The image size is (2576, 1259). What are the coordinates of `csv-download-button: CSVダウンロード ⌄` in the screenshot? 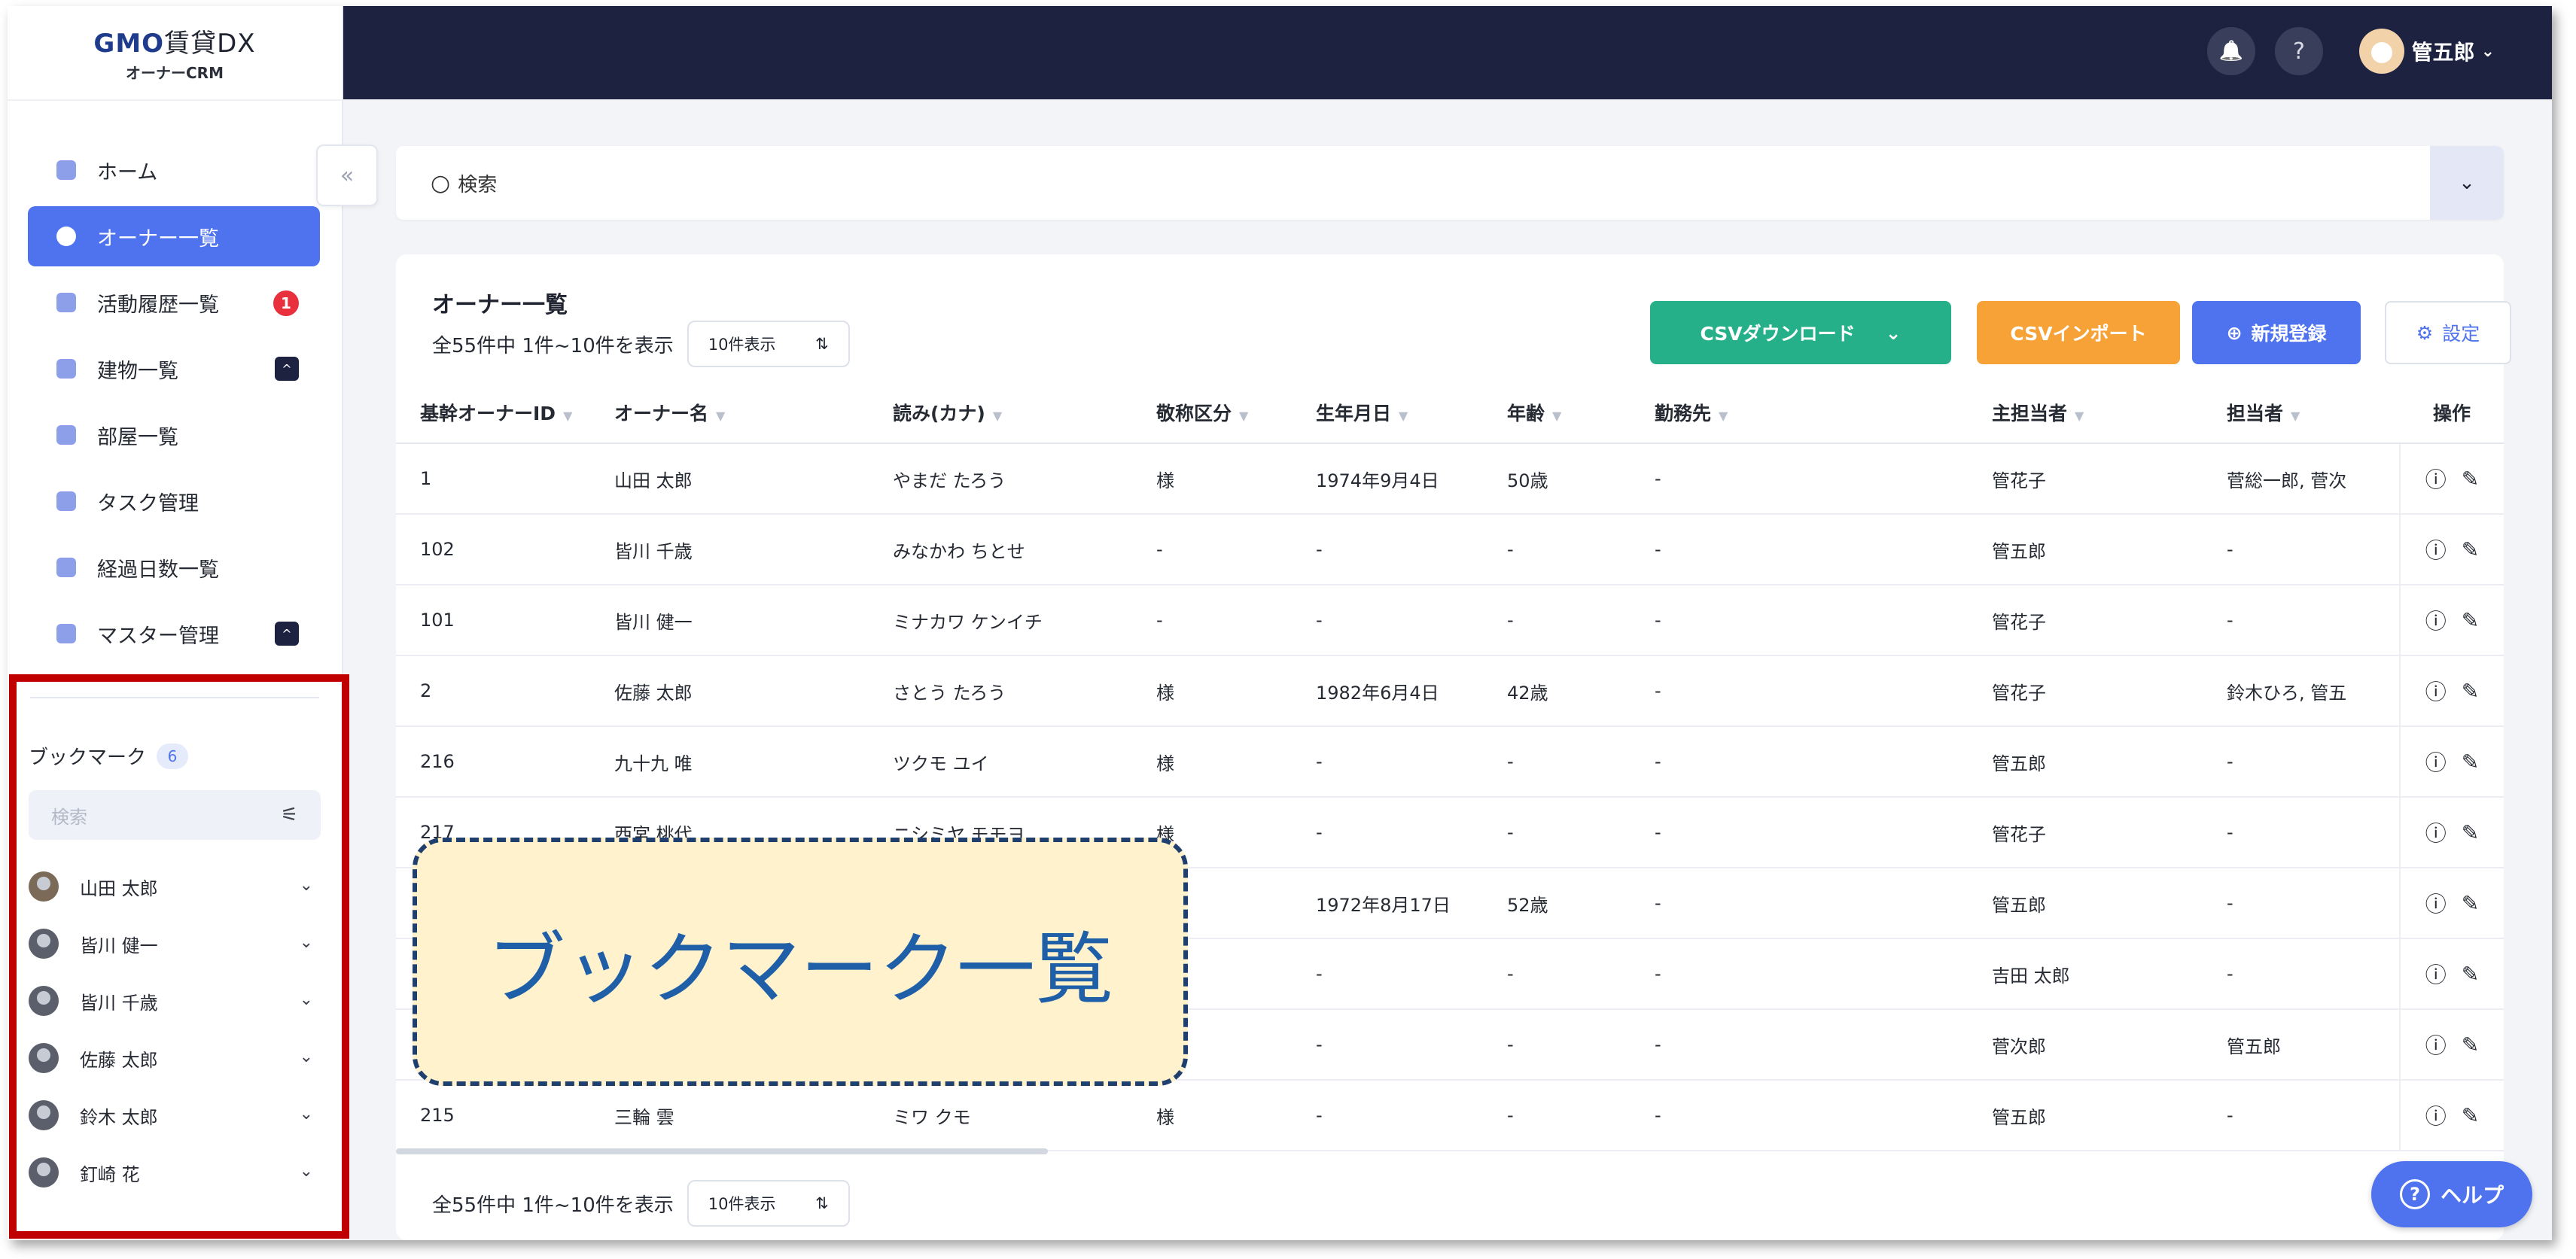 It's located at (1801, 332).